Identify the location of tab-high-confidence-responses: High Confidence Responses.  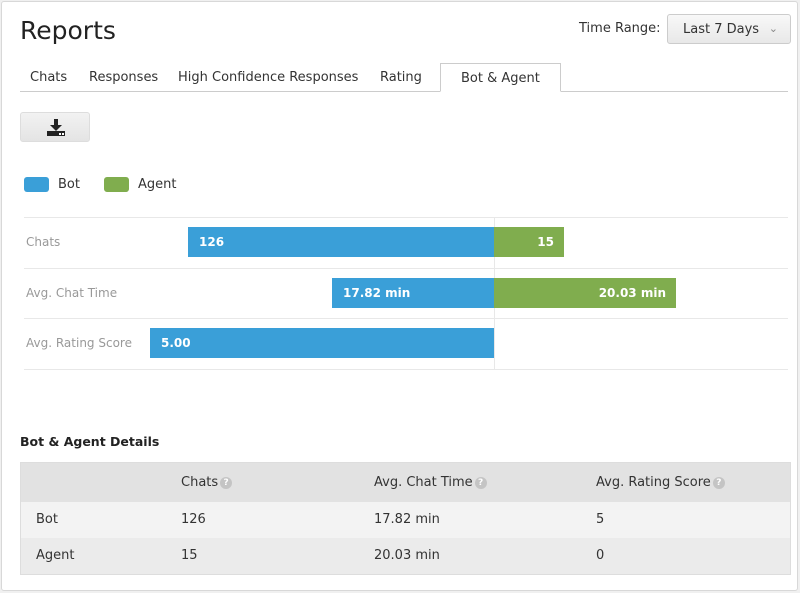
(268, 77).